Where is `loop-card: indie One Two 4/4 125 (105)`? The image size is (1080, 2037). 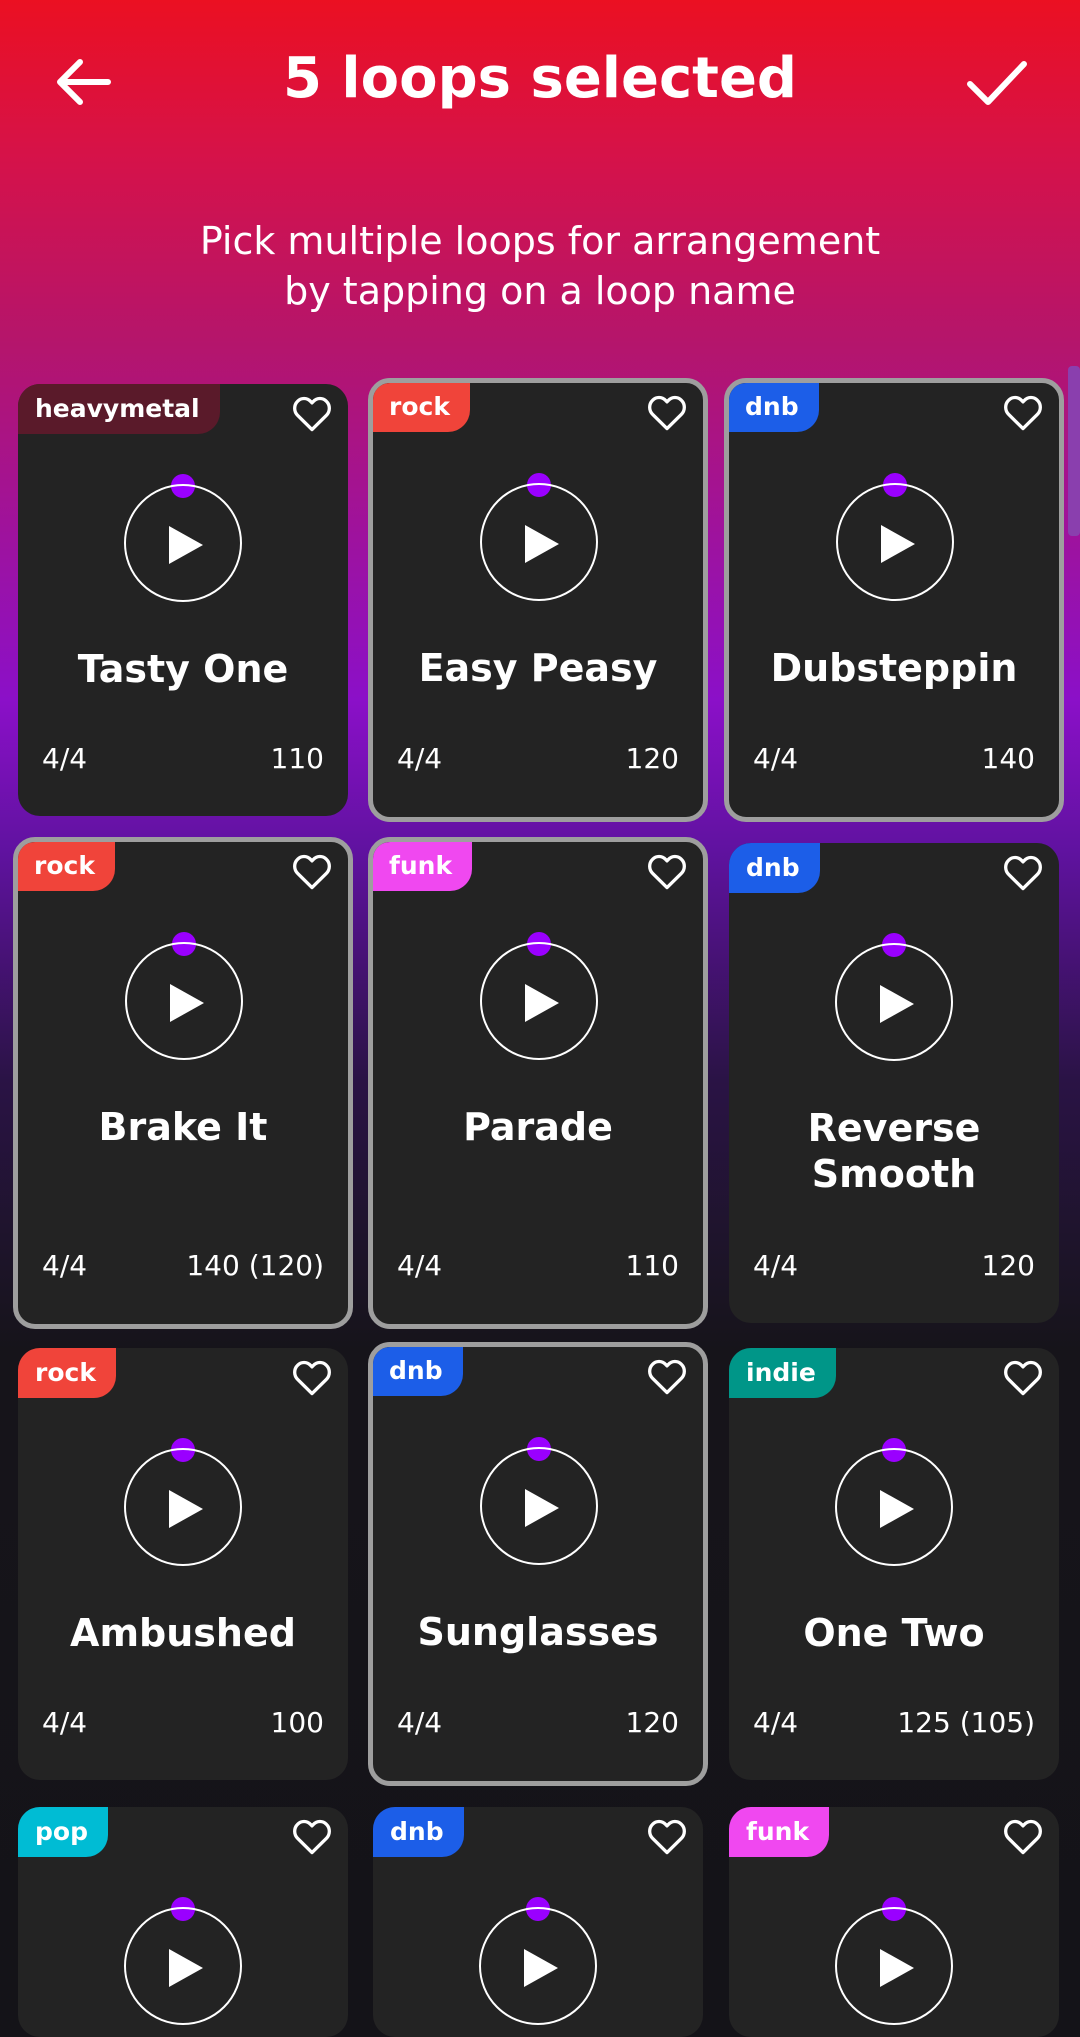 loop-card: indie One Two 4/4 125 (105) is located at coordinates (894, 1564).